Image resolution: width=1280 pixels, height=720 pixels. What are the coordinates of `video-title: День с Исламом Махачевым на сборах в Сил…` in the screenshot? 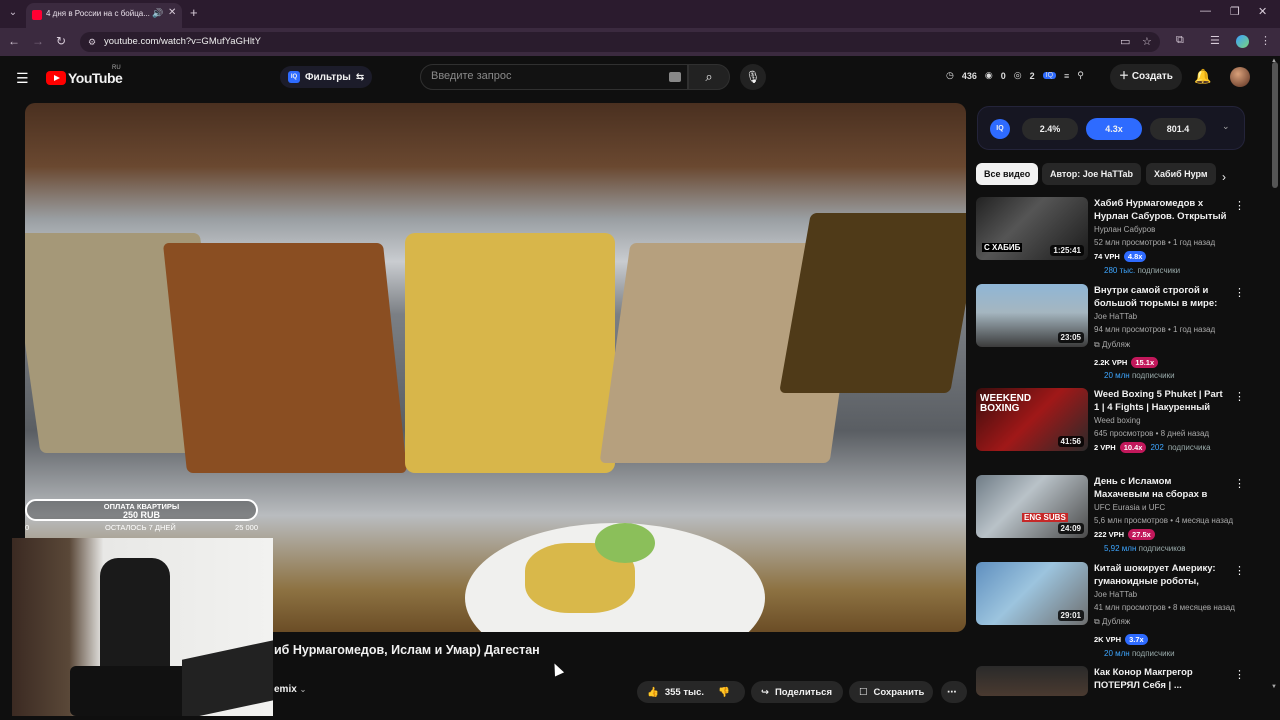 It's located at (1161, 488).